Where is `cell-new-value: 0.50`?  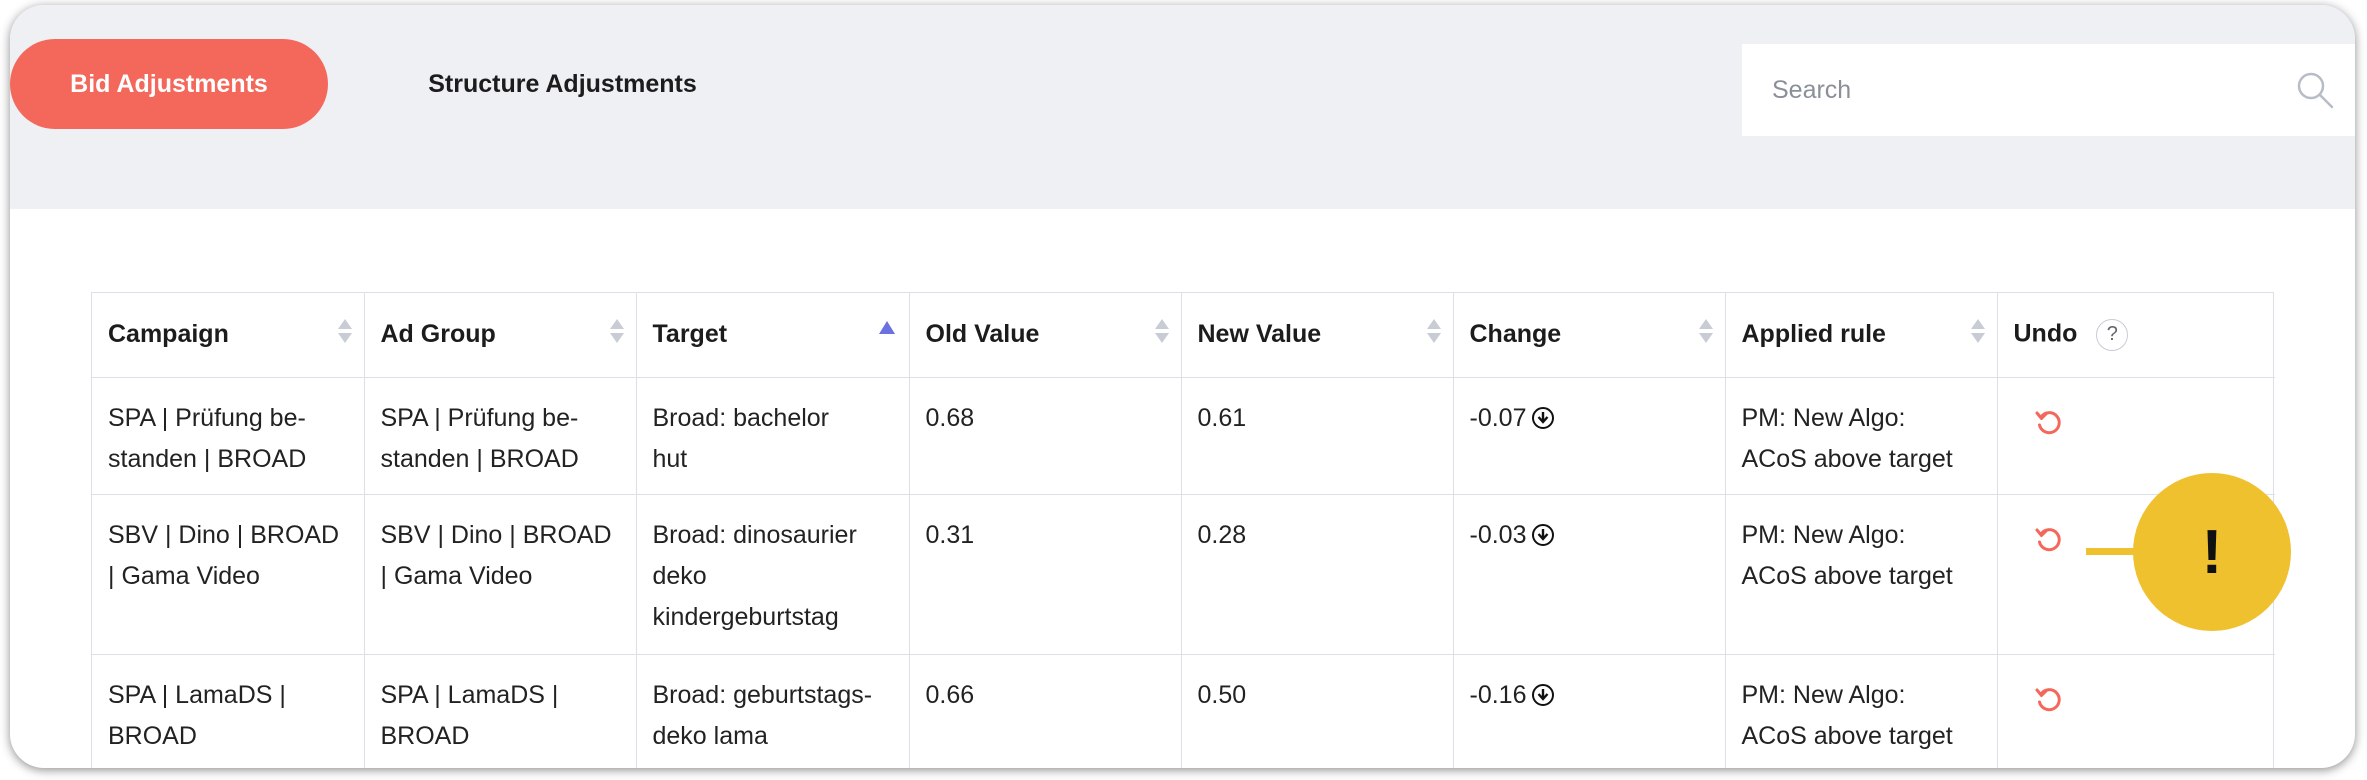 cell-new-value: 0.50 is located at coordinates (1317, 711).